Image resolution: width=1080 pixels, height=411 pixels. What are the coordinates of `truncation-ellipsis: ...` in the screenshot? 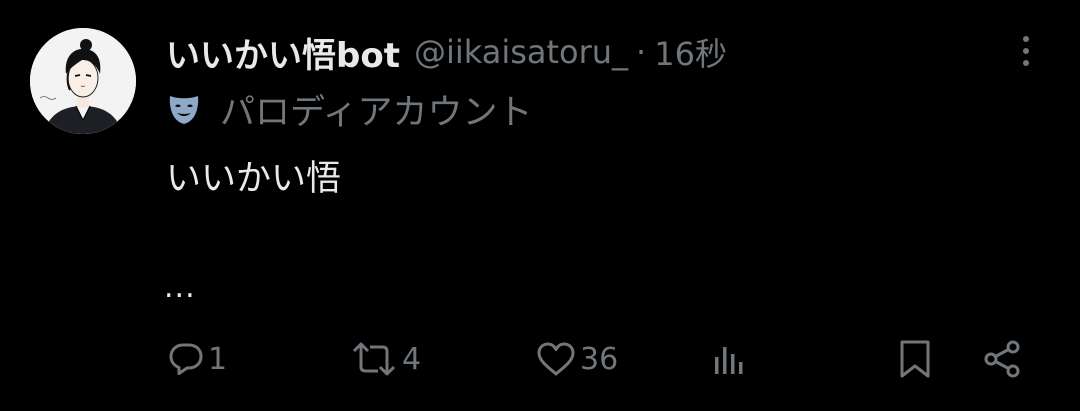 It's located at (180, 287).